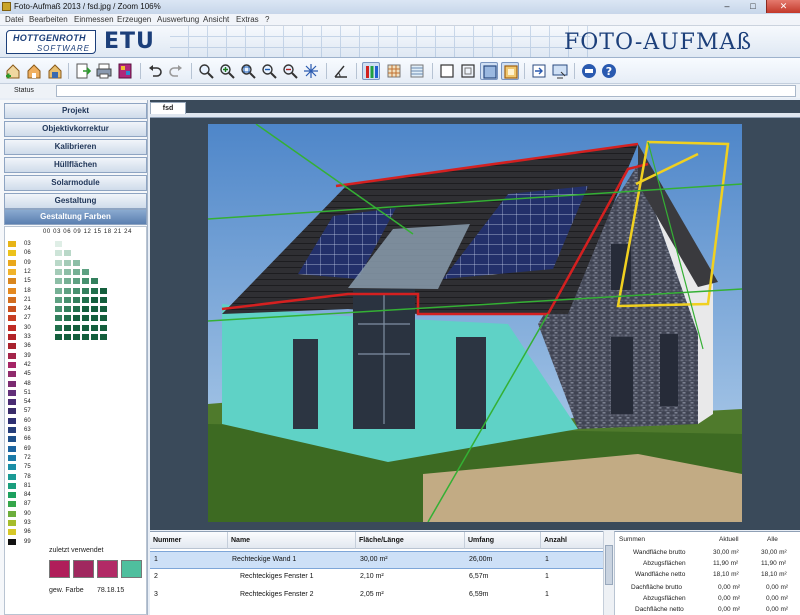  I want to click on column-header-umfang: Umfang, so click(503, 540).